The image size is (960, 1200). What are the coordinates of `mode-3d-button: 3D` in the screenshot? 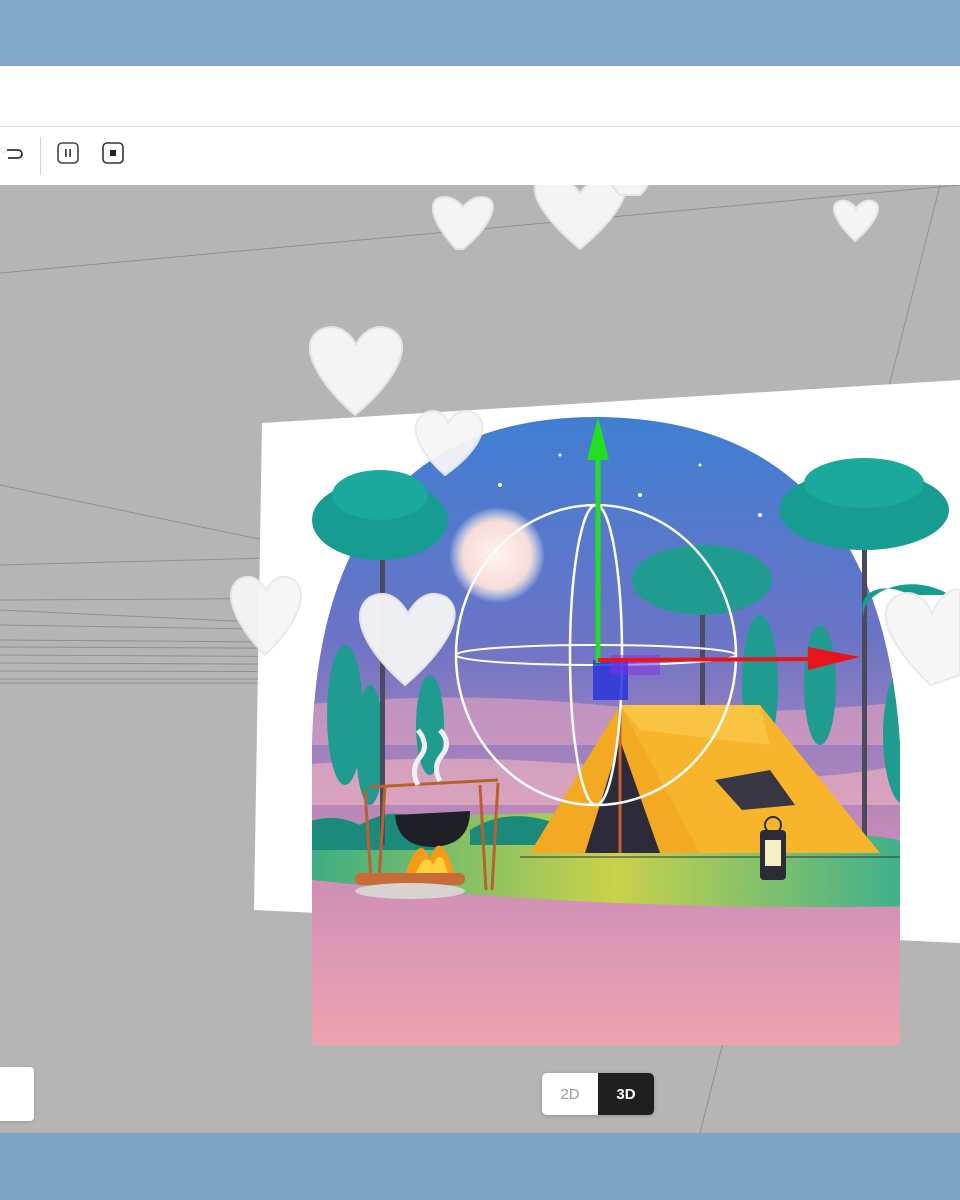 It's located at (626, 1094).